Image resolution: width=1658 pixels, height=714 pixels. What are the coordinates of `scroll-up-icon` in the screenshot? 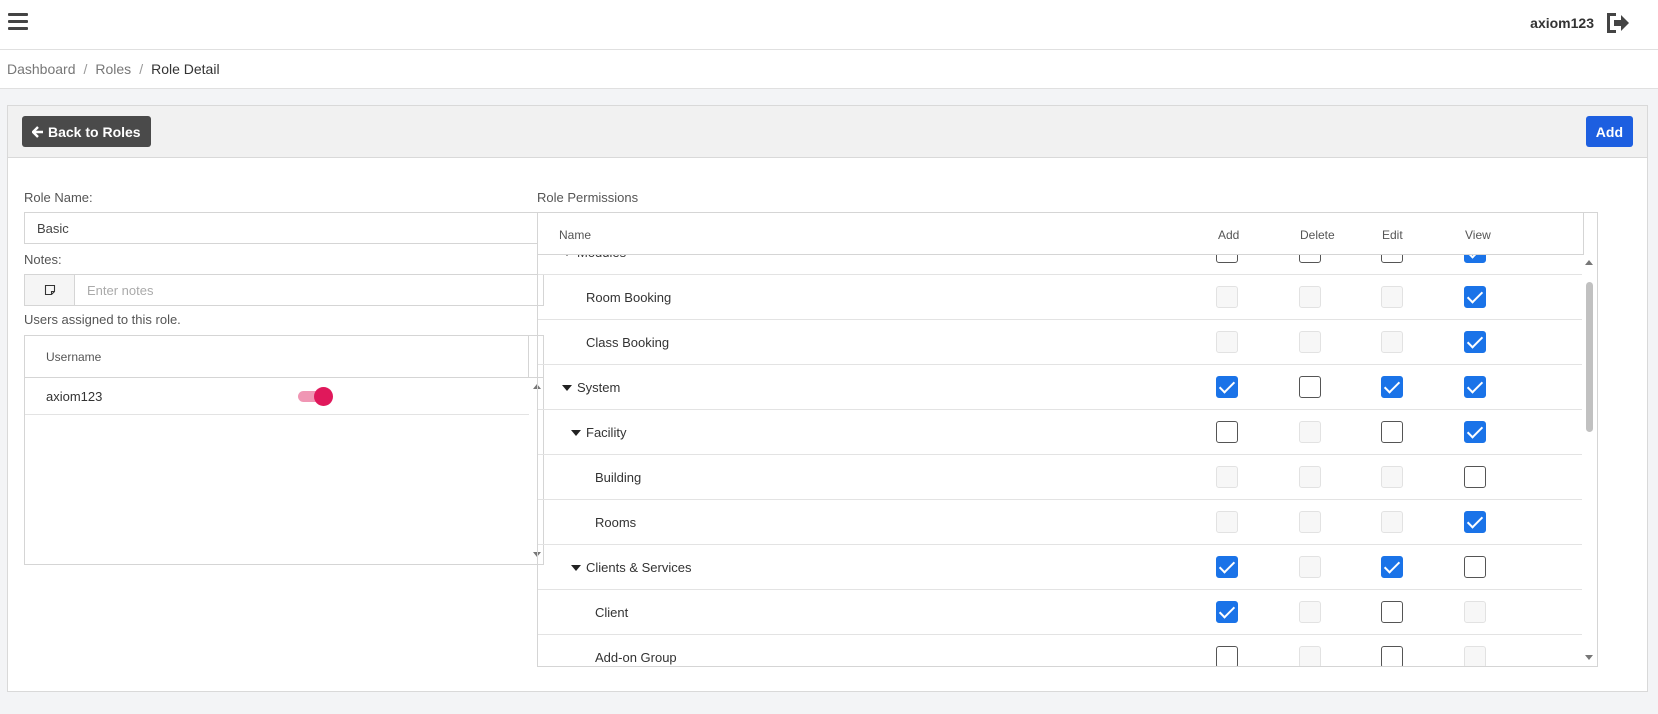 It's located at (1589, 262).